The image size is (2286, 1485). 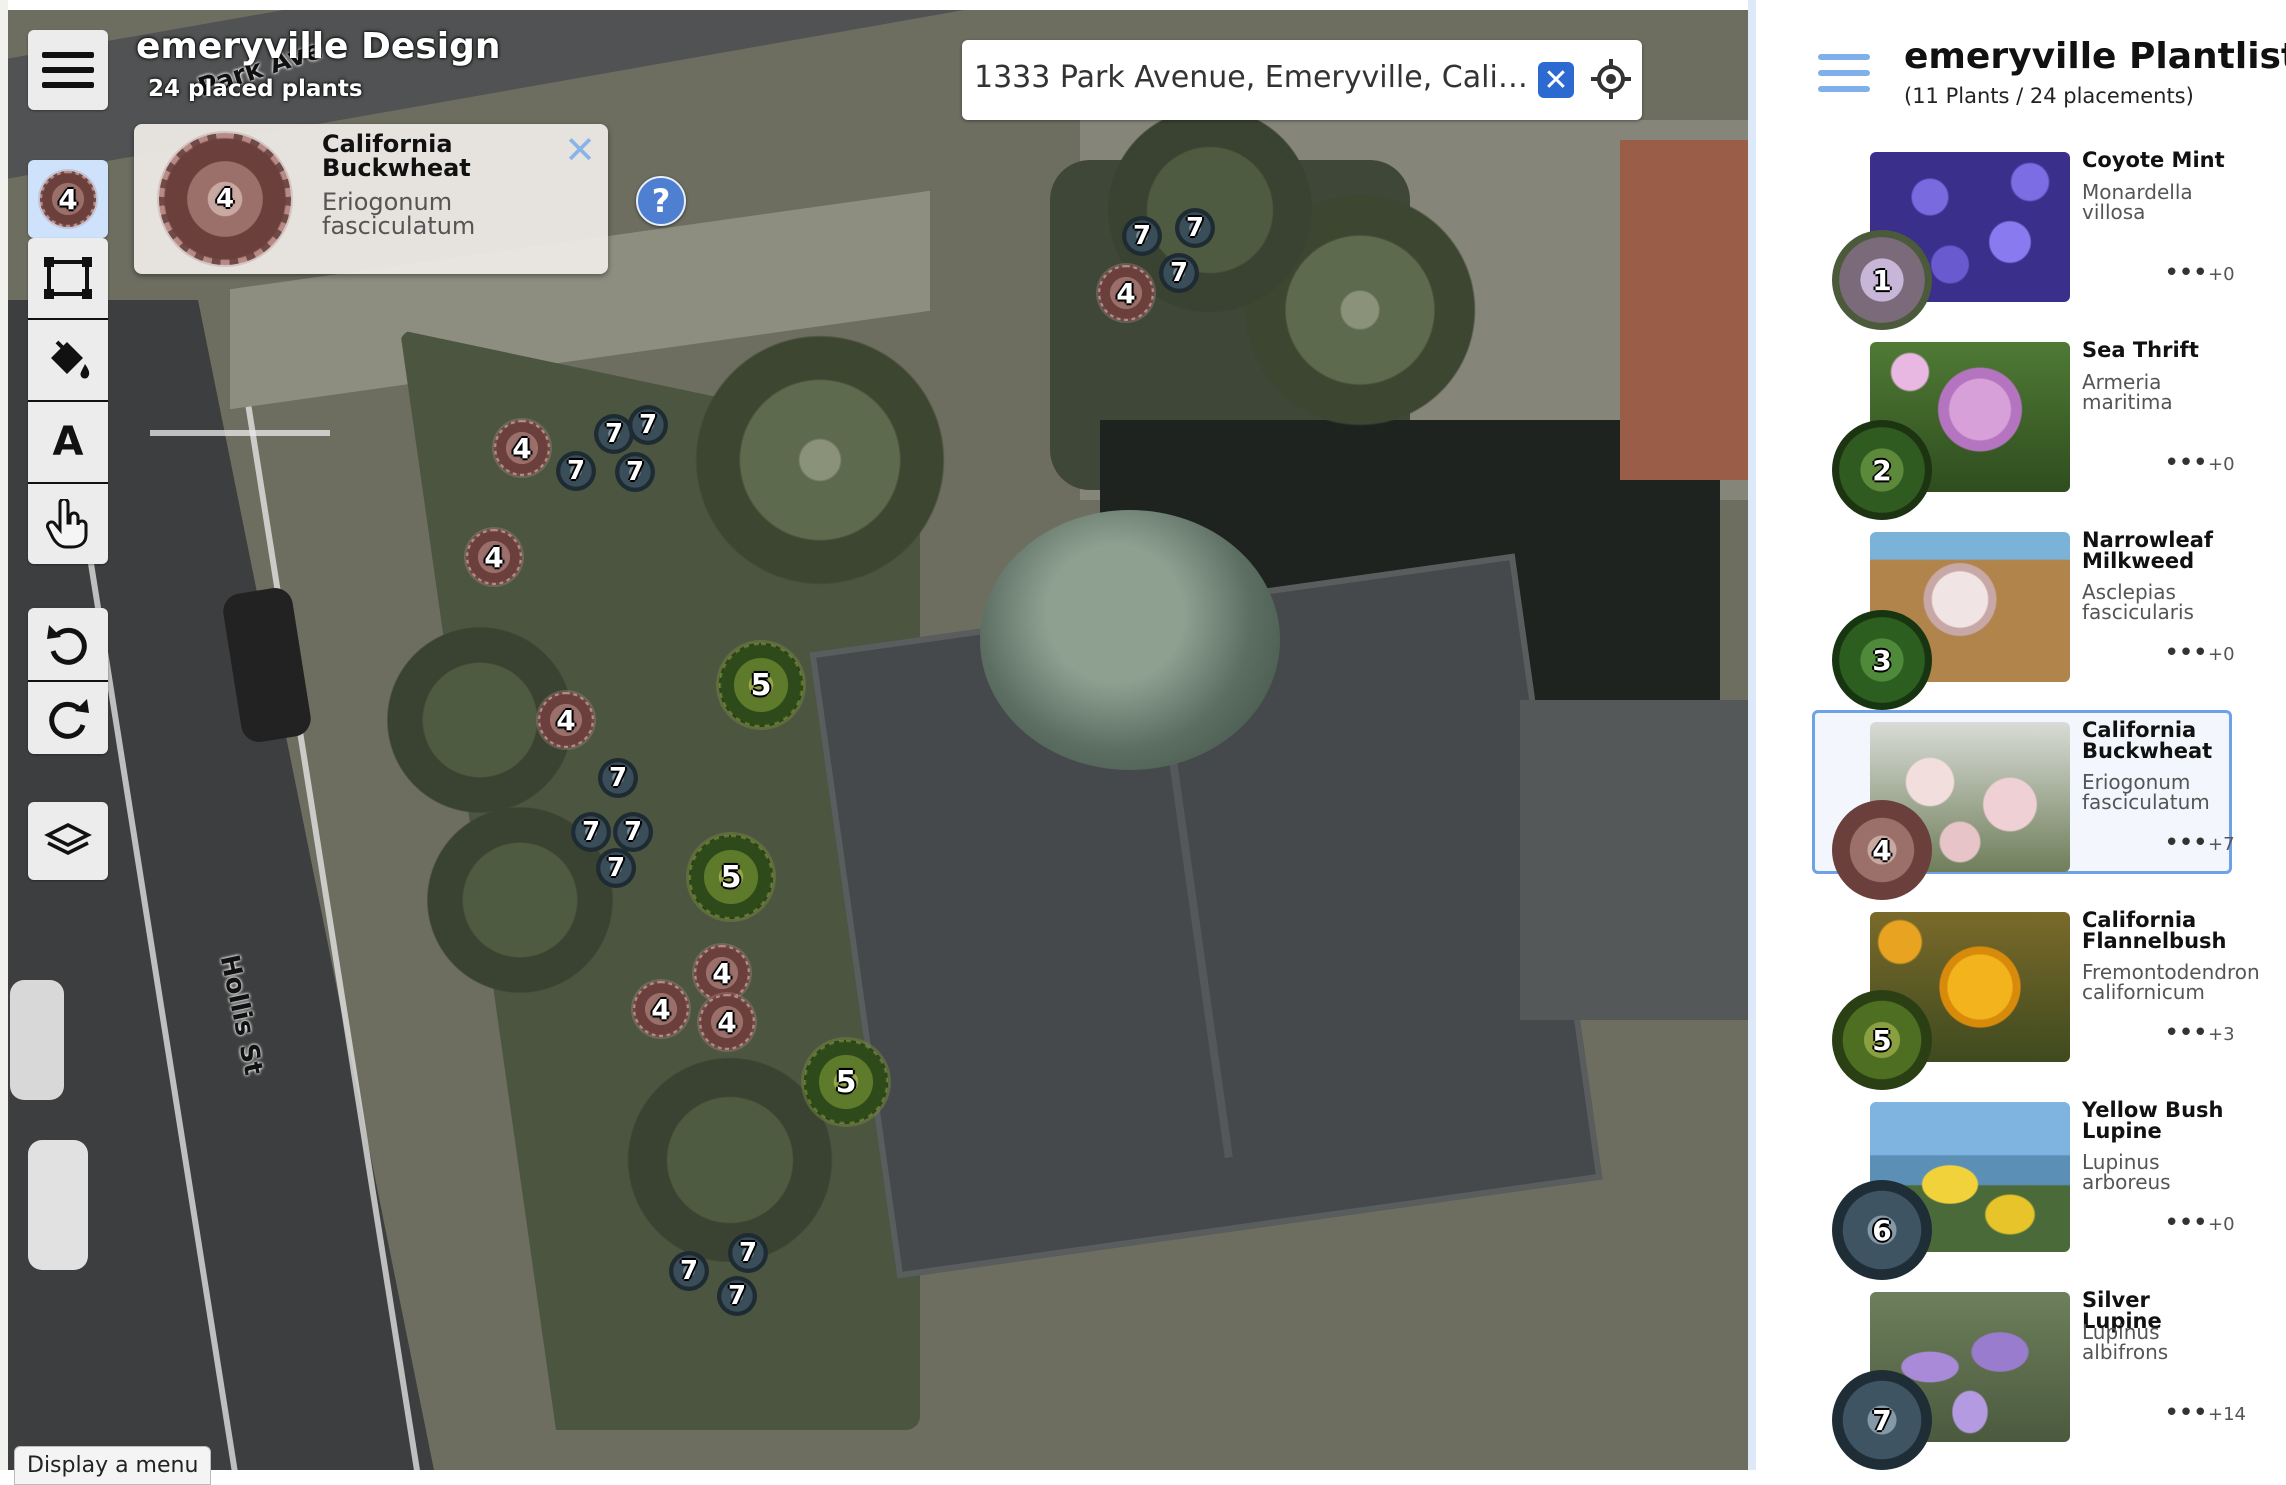 I want to click on history-group, so click(x=68, y=681).